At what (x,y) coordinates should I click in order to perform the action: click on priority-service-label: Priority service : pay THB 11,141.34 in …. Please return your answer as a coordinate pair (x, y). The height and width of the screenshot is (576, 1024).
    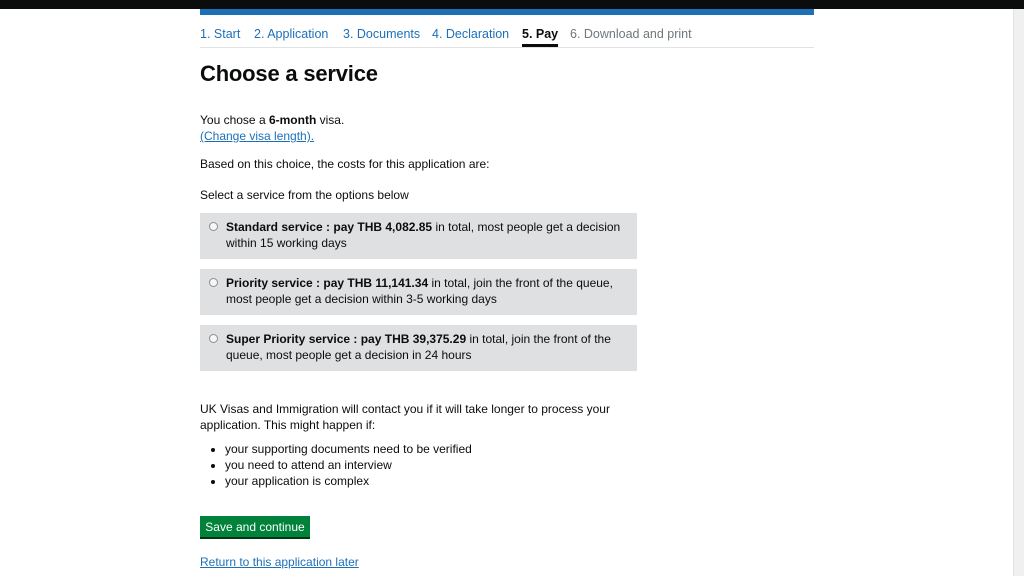
    Looking at the image, I should click on (426, 291).